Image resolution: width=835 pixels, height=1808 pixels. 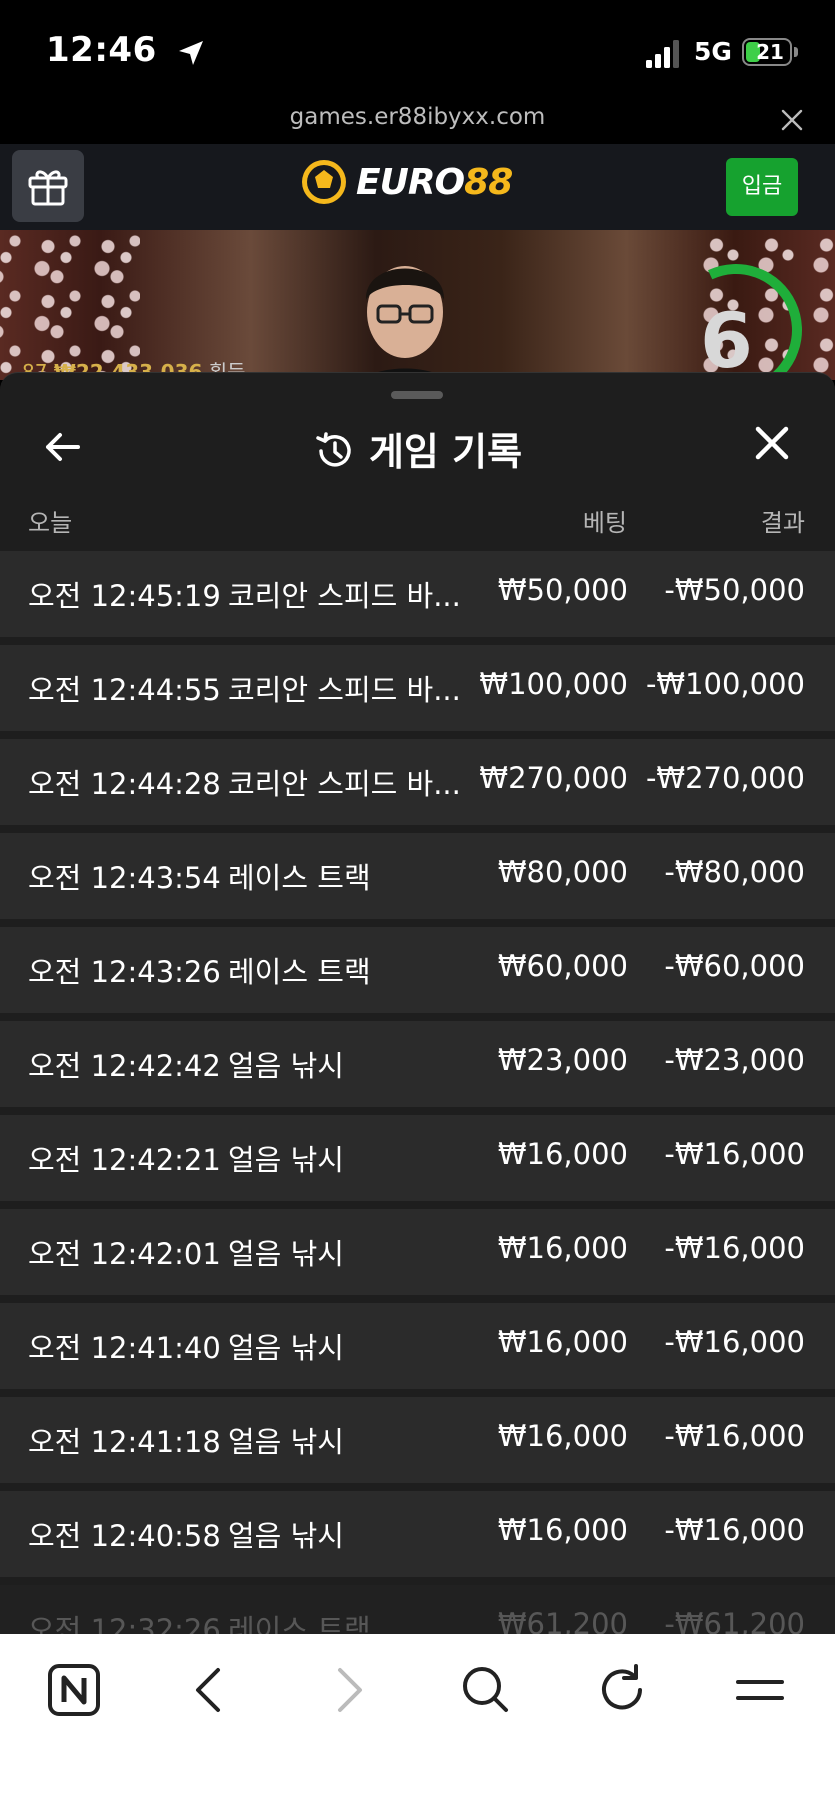 I want to click on row-result: -₩50,000, so click(x=734, y=590).